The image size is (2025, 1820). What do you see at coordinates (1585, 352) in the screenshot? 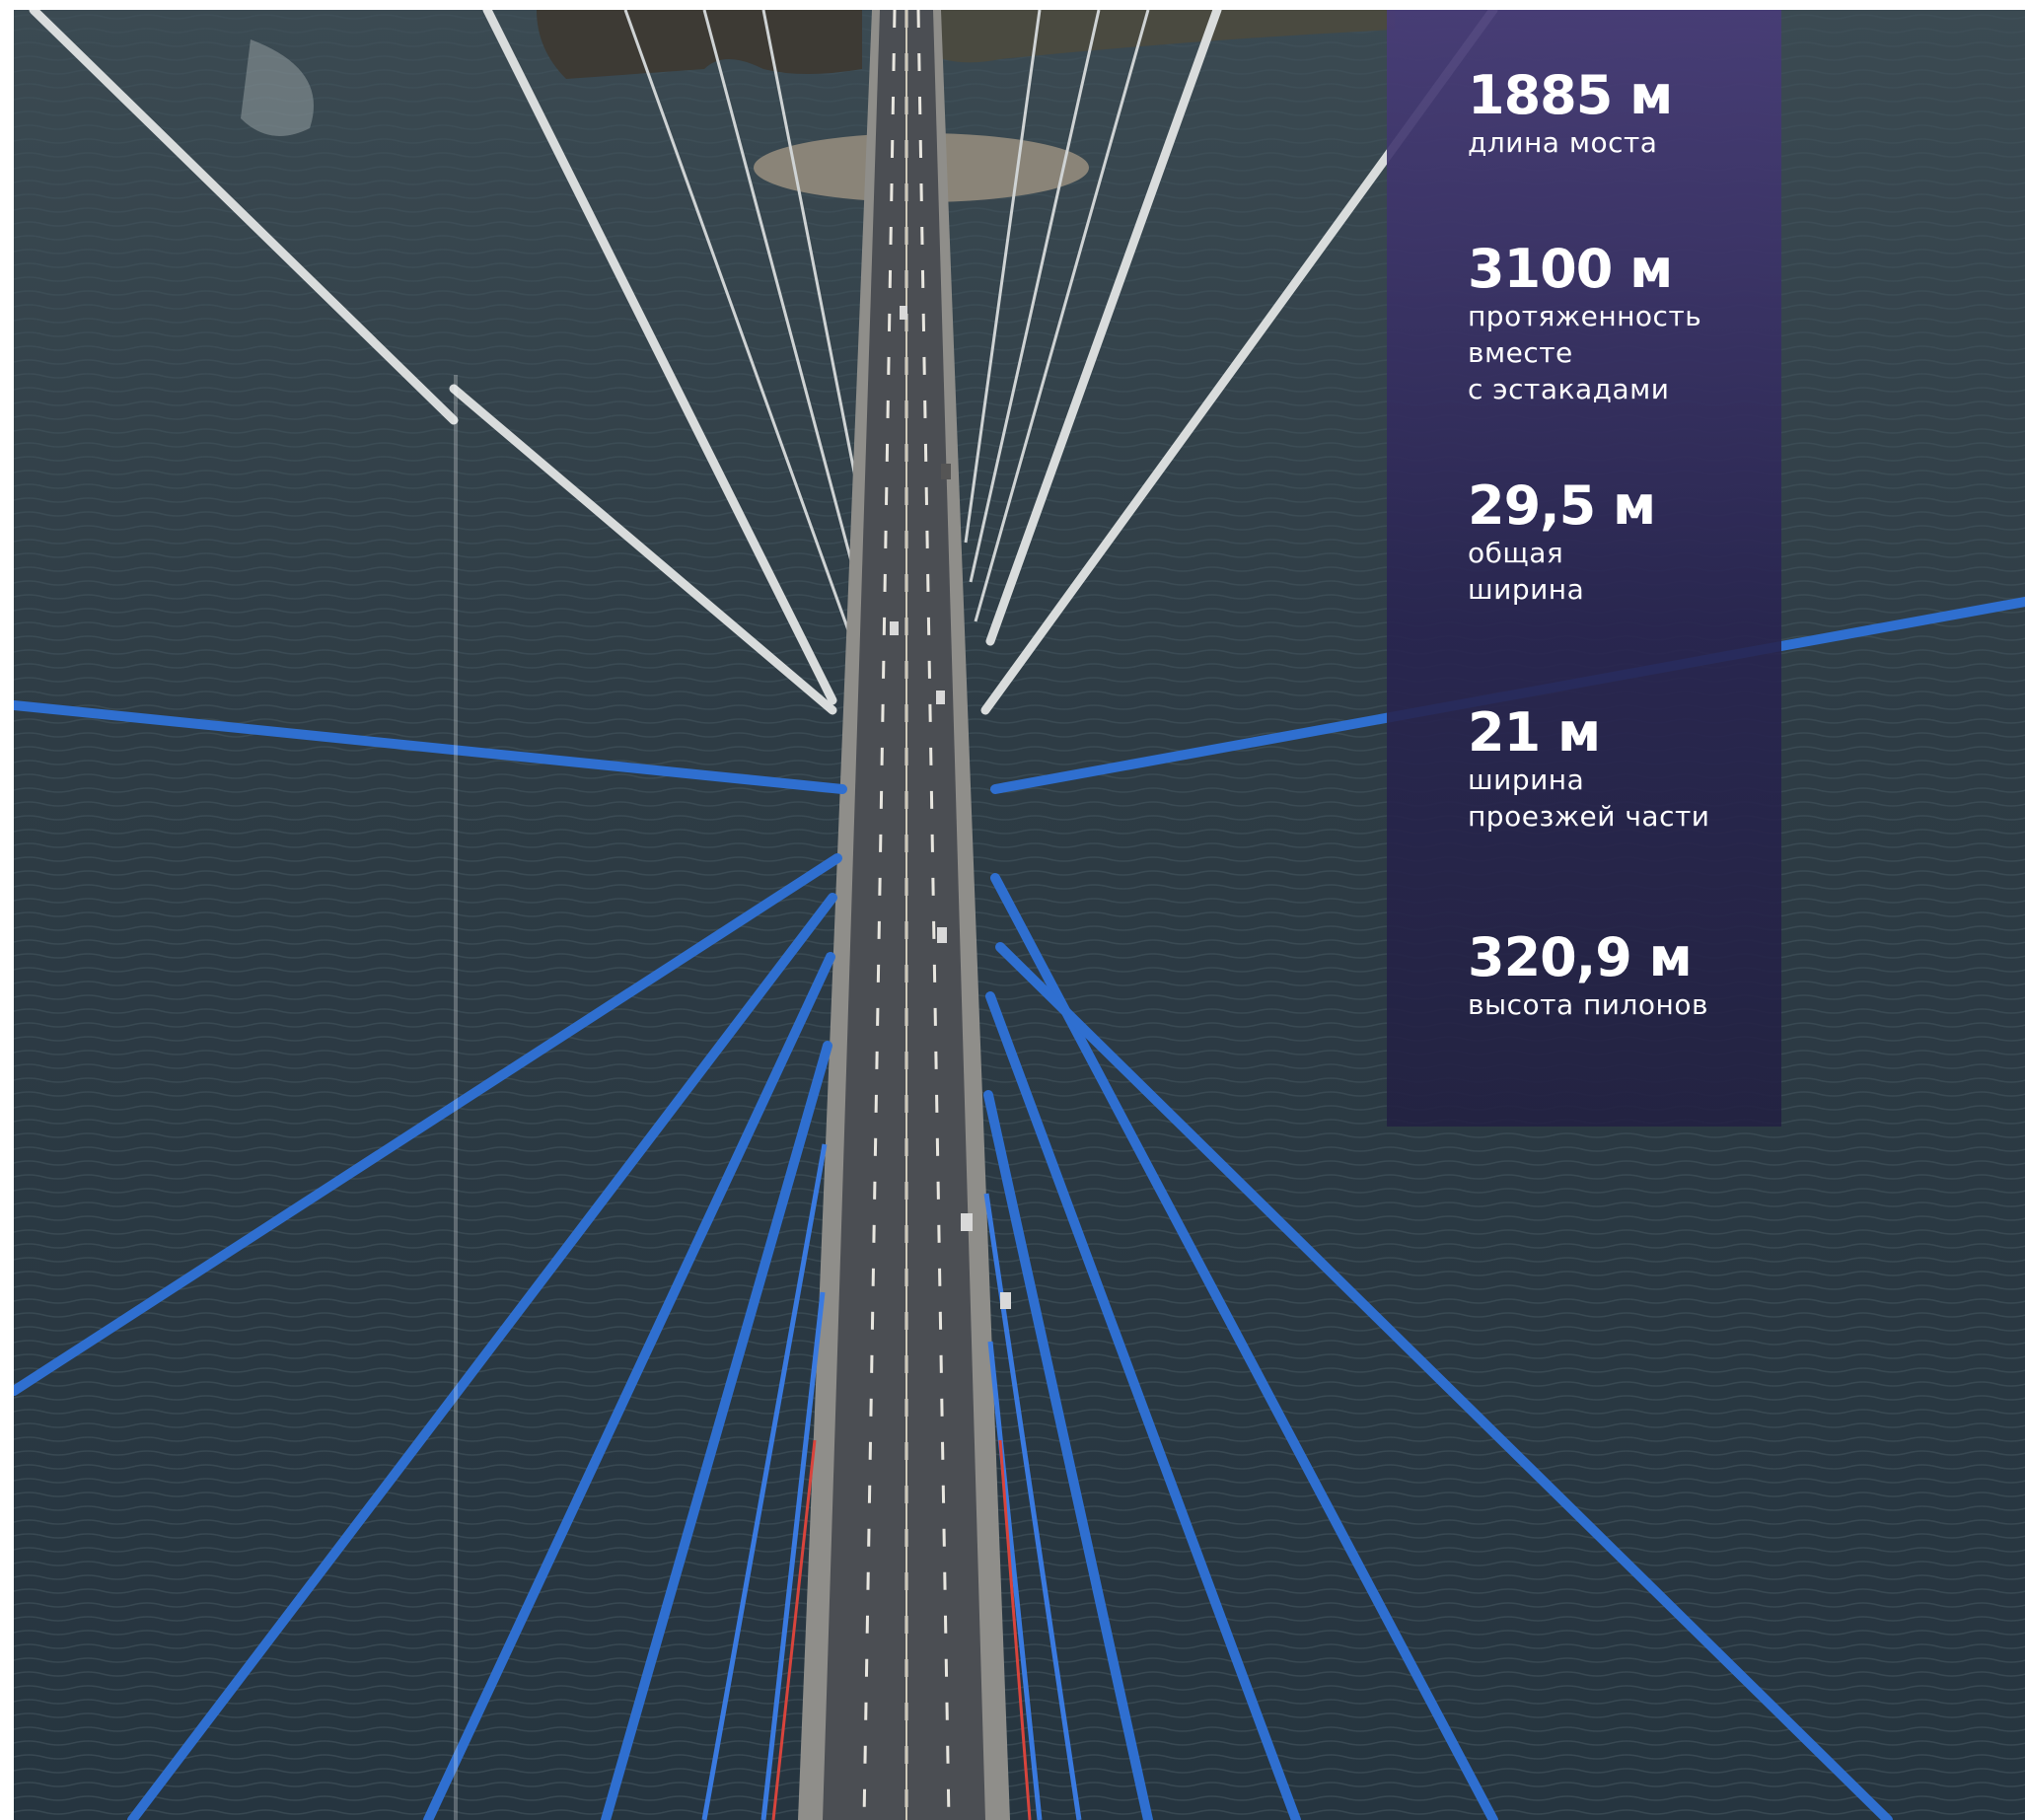
I see `stat-label: протяженность вместе с эстакадами` at bounding box center [1585, 352].